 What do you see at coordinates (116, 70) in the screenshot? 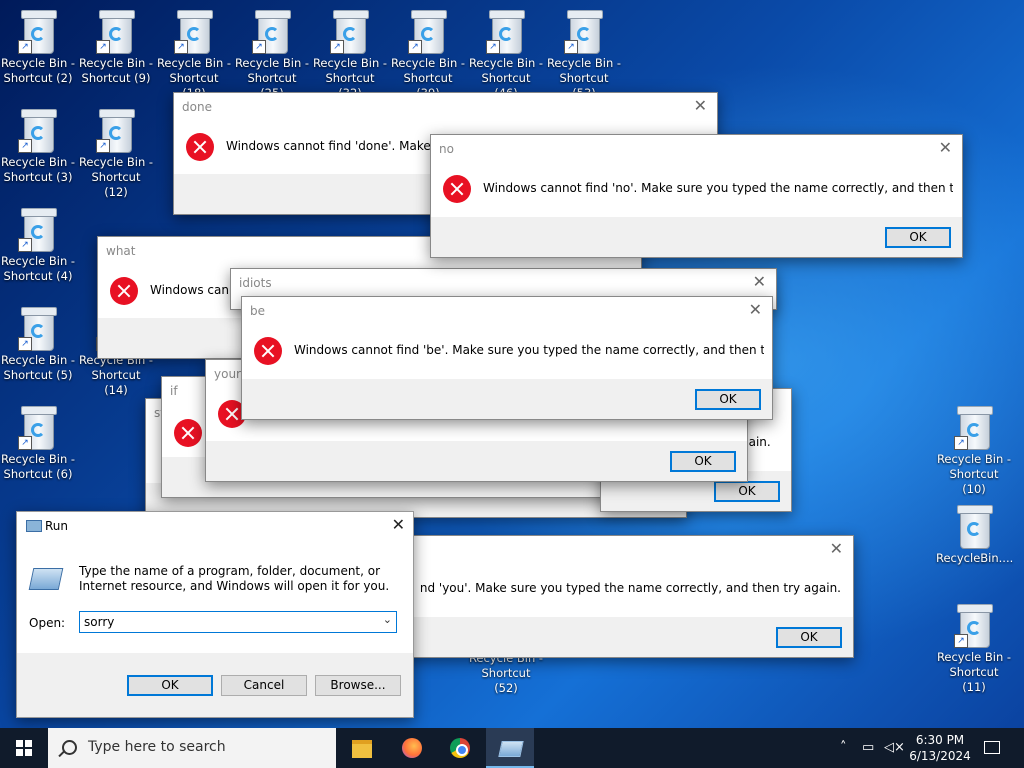
I see `icon-label: Recycle Bin - Shortcut (9)` at bounding box center [116, 70].